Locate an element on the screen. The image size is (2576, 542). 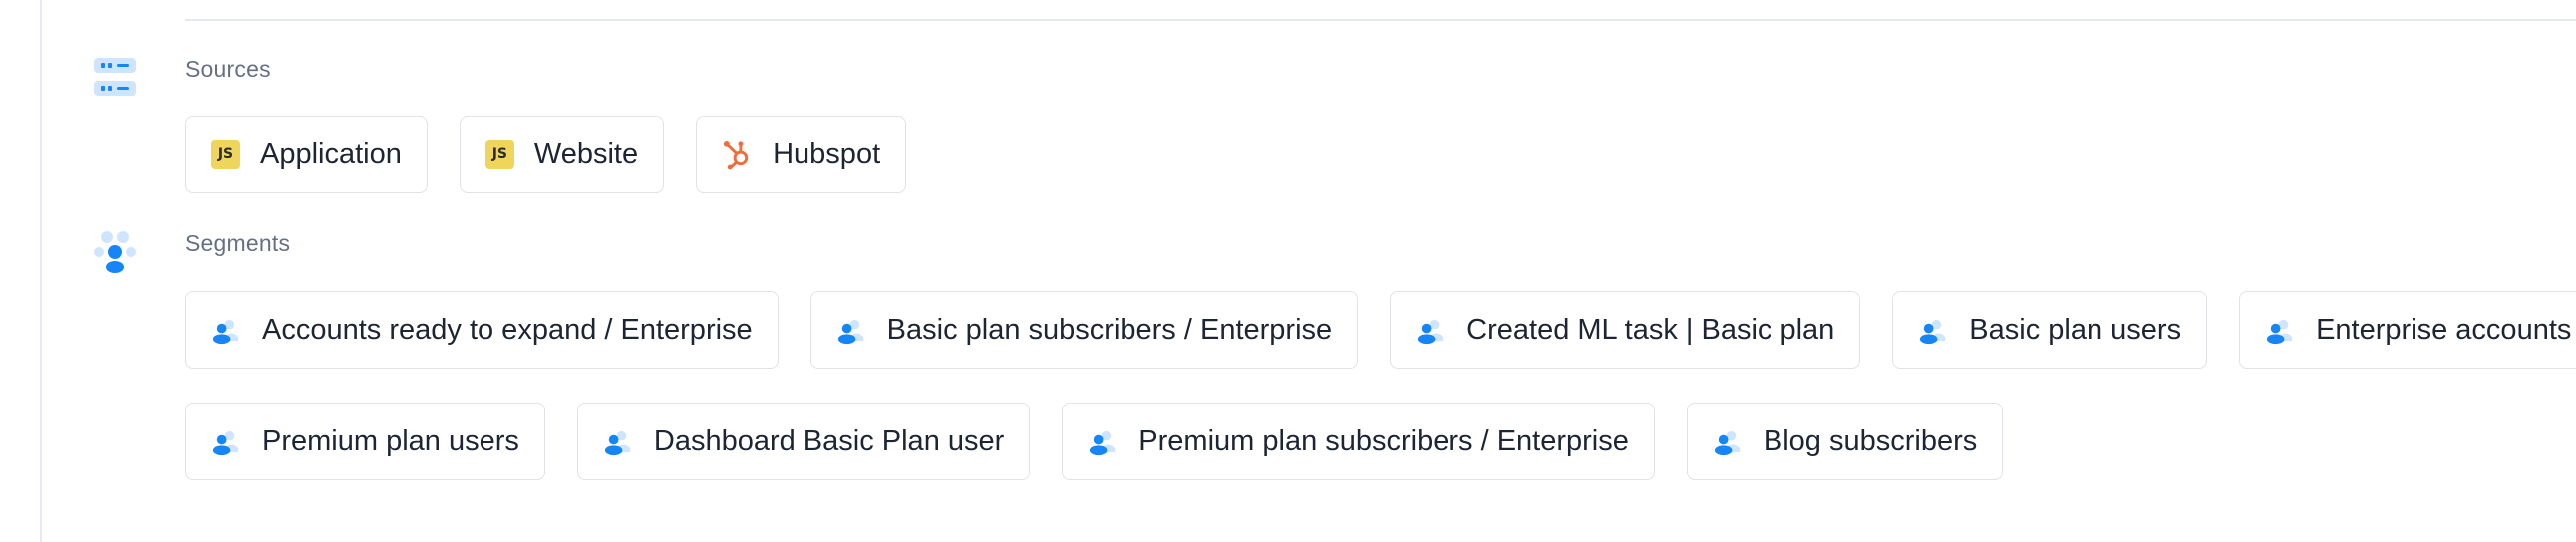
segment-label: Dashboard Basic Plan user is located at coordinates (829, 441).